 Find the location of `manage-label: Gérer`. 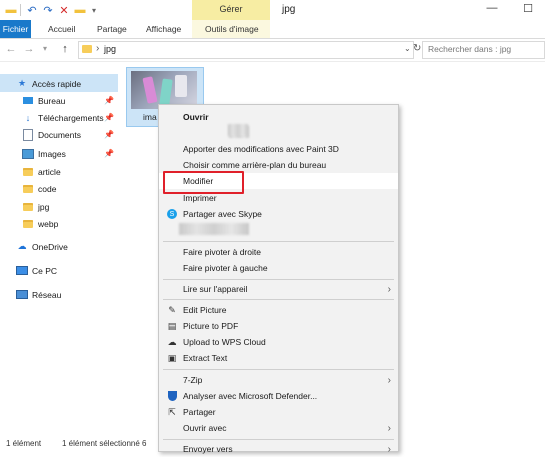

manage-label: Gérer is located at coordinates (231, 9).